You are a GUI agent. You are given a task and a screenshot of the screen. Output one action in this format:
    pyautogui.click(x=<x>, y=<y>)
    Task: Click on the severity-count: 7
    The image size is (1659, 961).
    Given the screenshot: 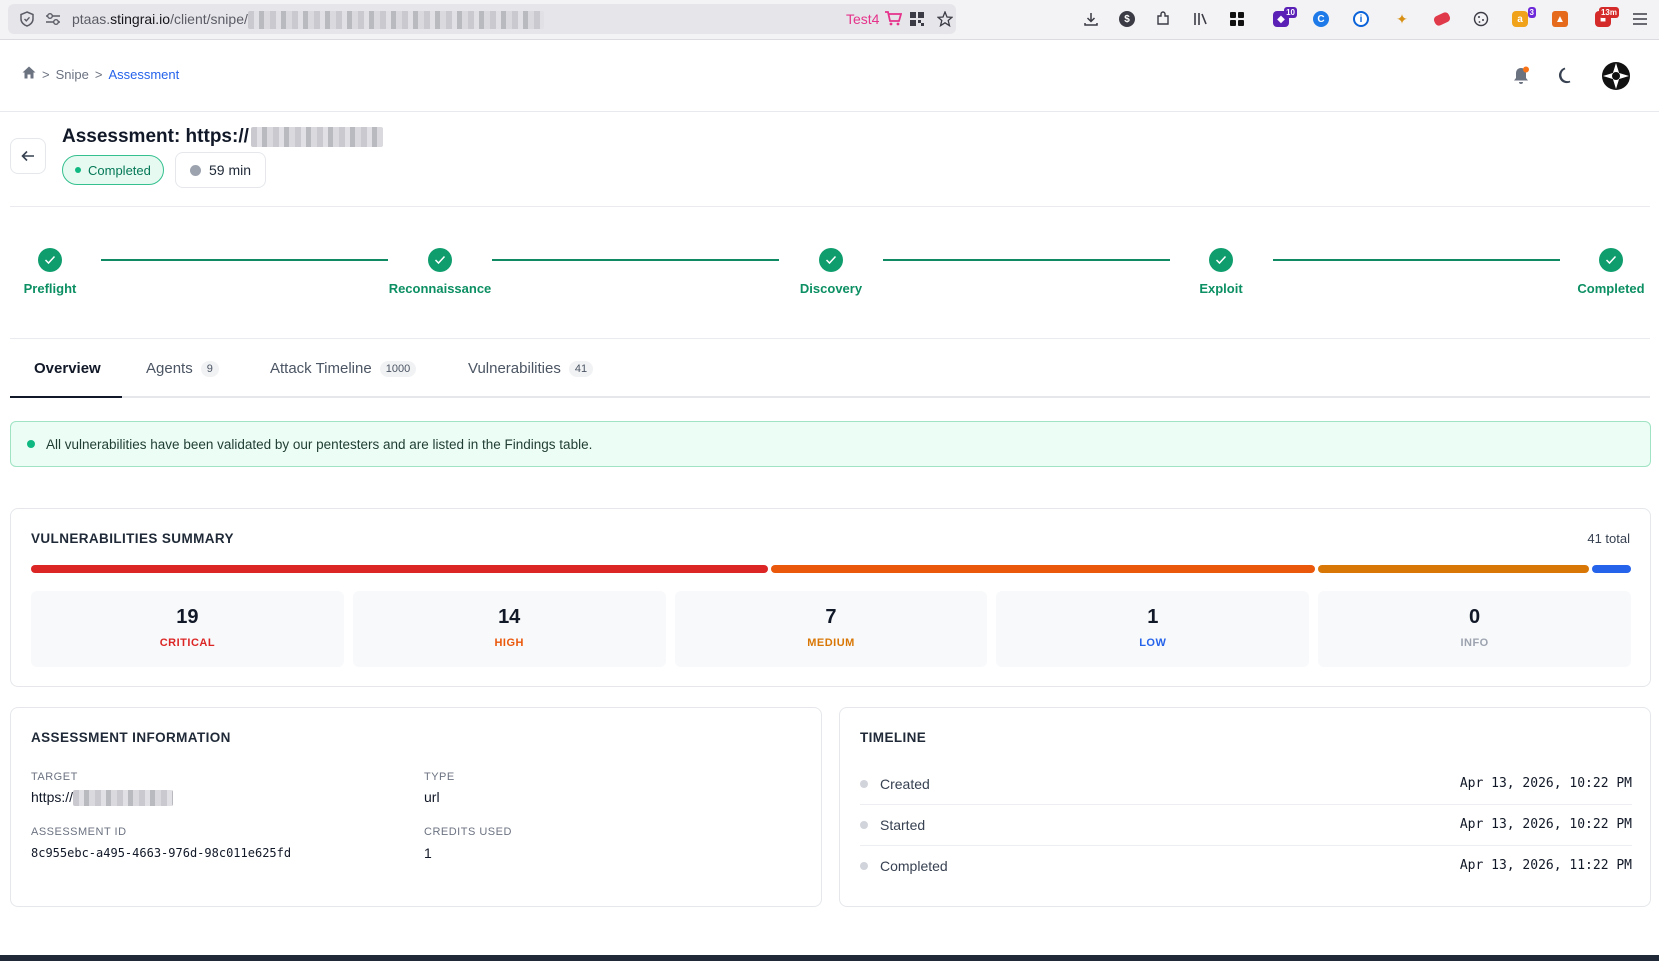 What is the action you would take?
    pyautogui.click(x=831, y=617)
    